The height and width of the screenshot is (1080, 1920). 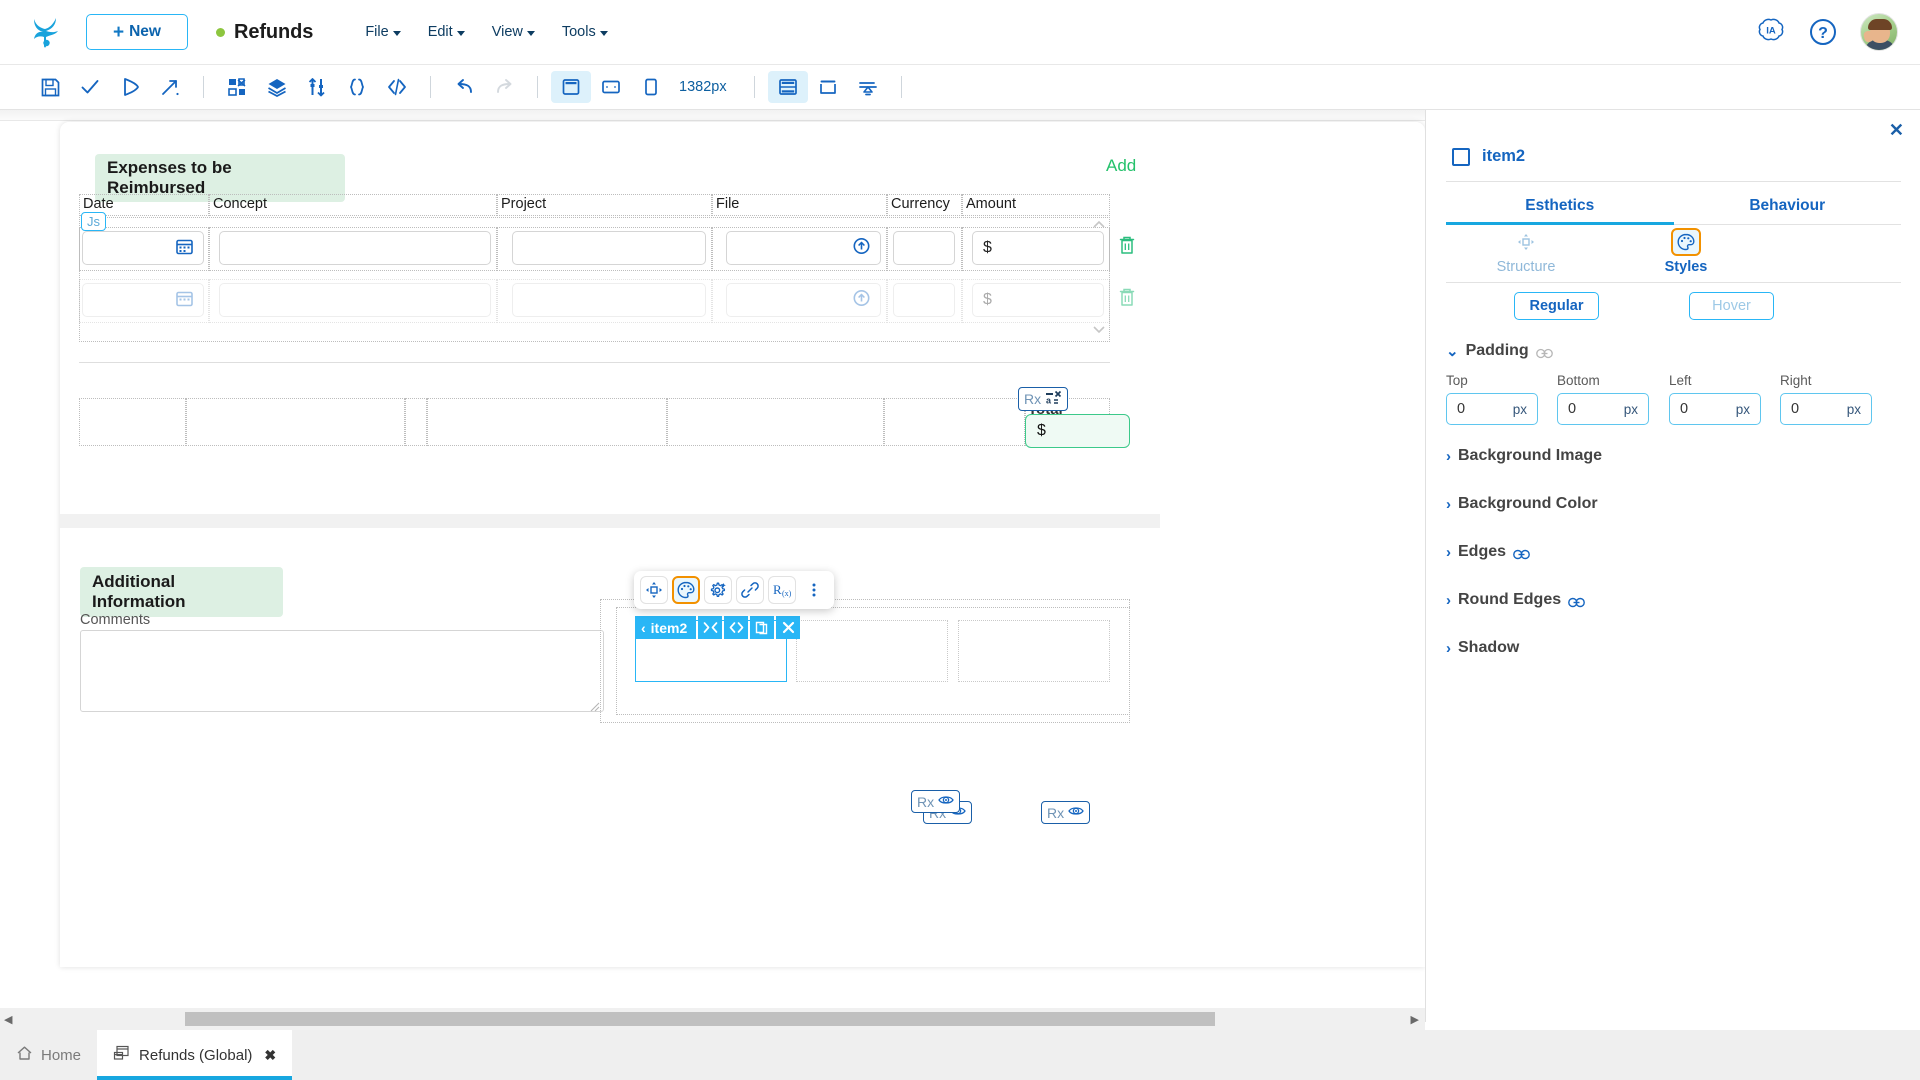 I want to click on undo-icon, so click(x=464, y=87).